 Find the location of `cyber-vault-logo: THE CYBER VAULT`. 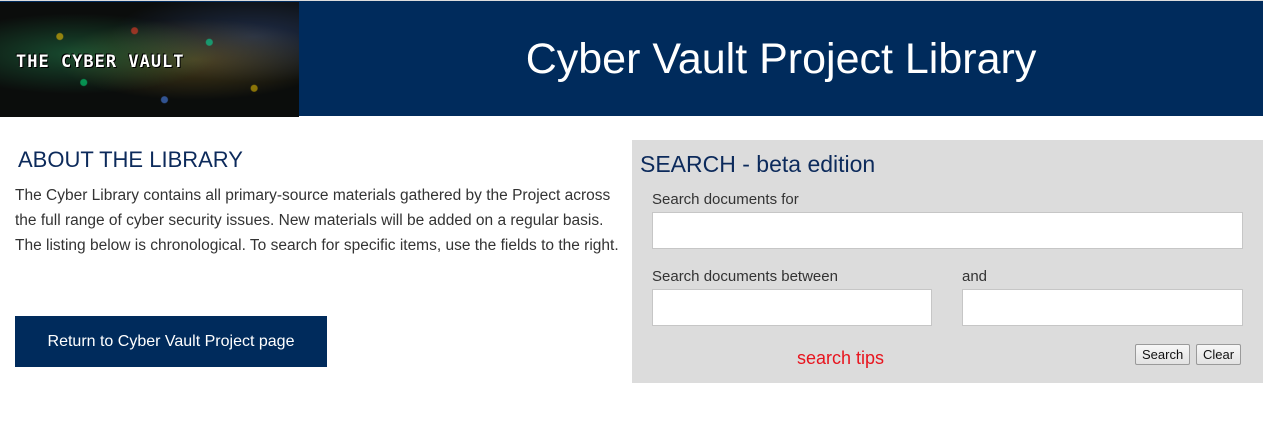

cyber-vault-logo: THE CYBER VAULT is located at coordinates (149, 59).